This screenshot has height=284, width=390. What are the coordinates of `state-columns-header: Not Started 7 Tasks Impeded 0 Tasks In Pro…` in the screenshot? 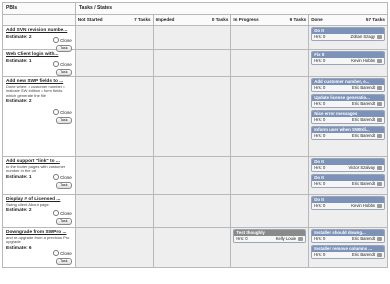 It's located at (195, 20).